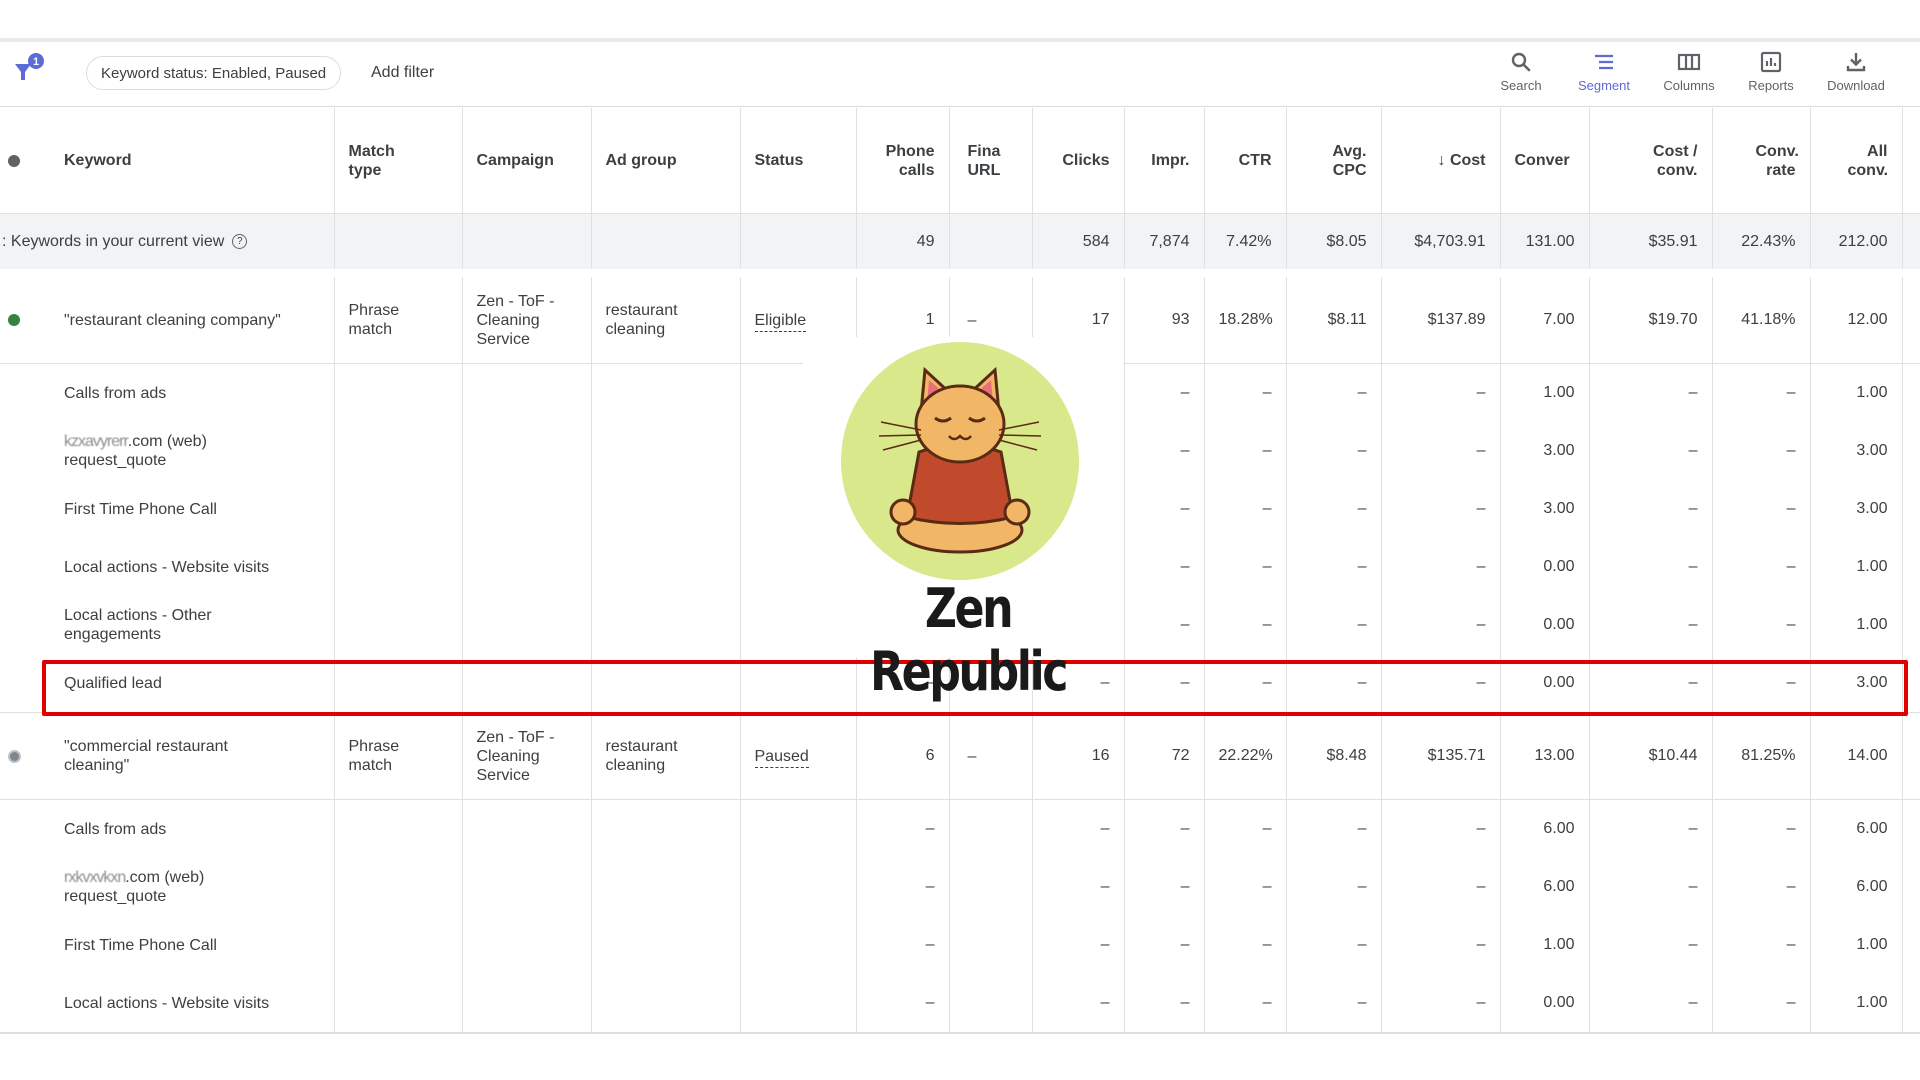 The height and width of the screenshot is (1080, 1920). I want to click on columns-icon, so click(1689, 62).